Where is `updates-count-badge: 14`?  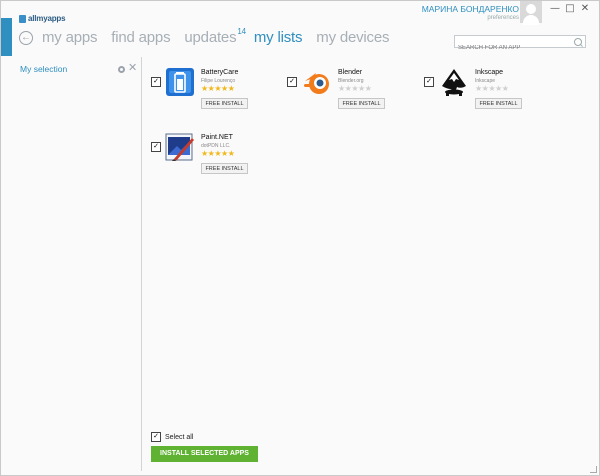
updates-count-badge: 14 is located at coordinates (241, 31).